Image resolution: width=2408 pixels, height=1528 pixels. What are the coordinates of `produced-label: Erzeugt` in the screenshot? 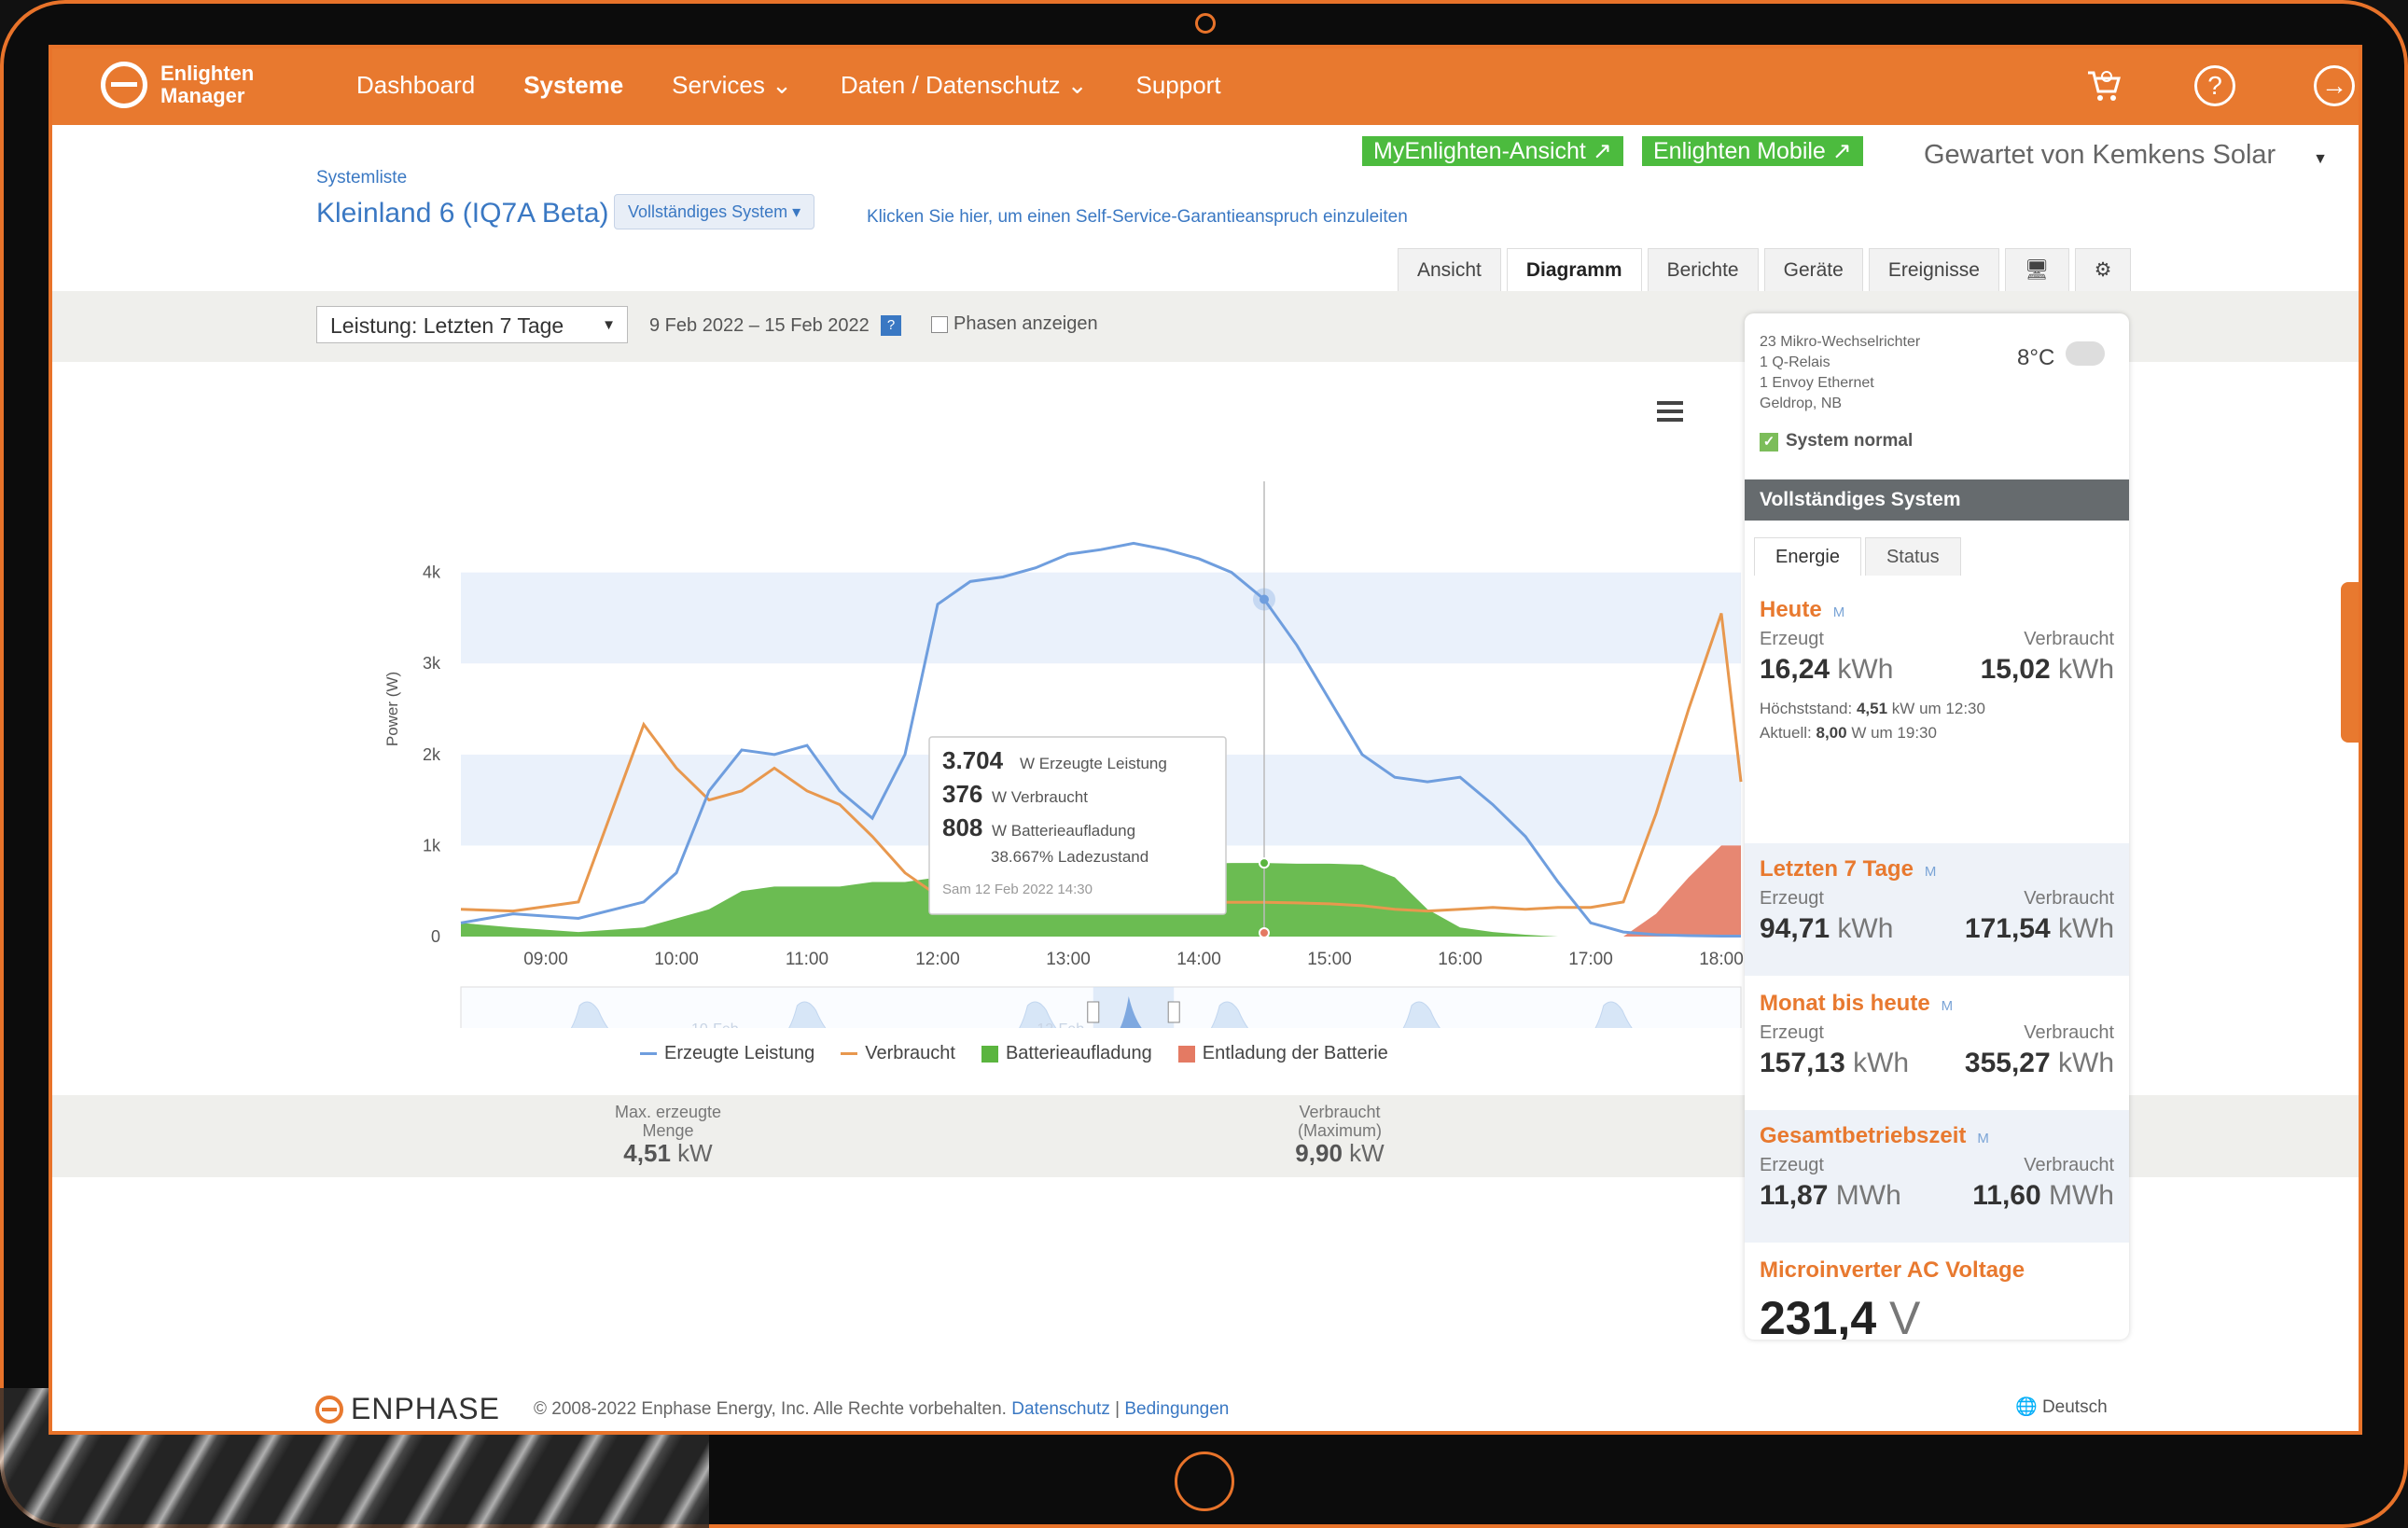 It's located at (1792, 898).